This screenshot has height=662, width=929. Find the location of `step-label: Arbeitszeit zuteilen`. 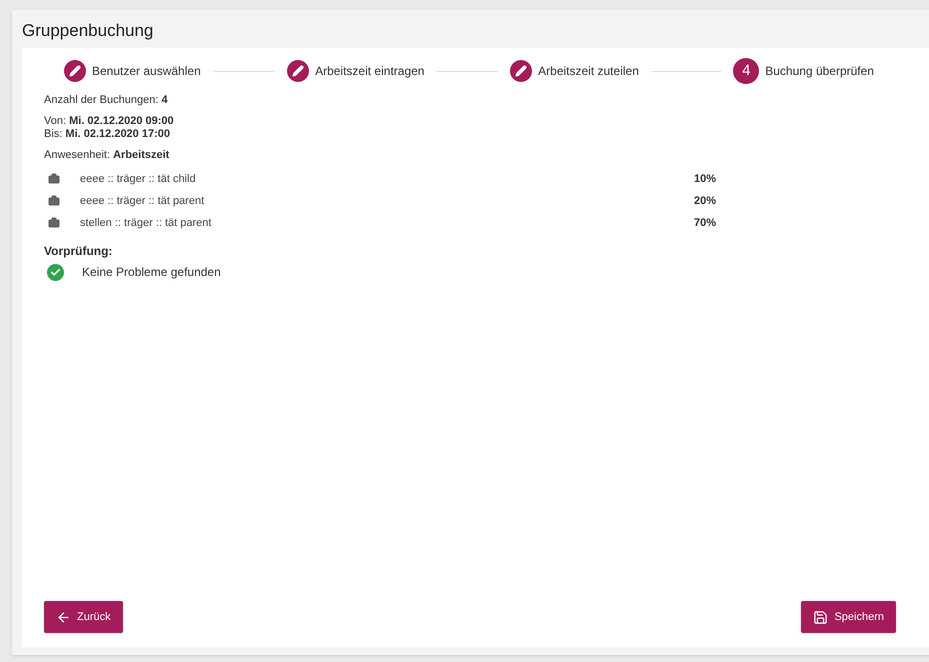

step-label: Arbeitszeit zuteilen is located at coordinates (588, 71).